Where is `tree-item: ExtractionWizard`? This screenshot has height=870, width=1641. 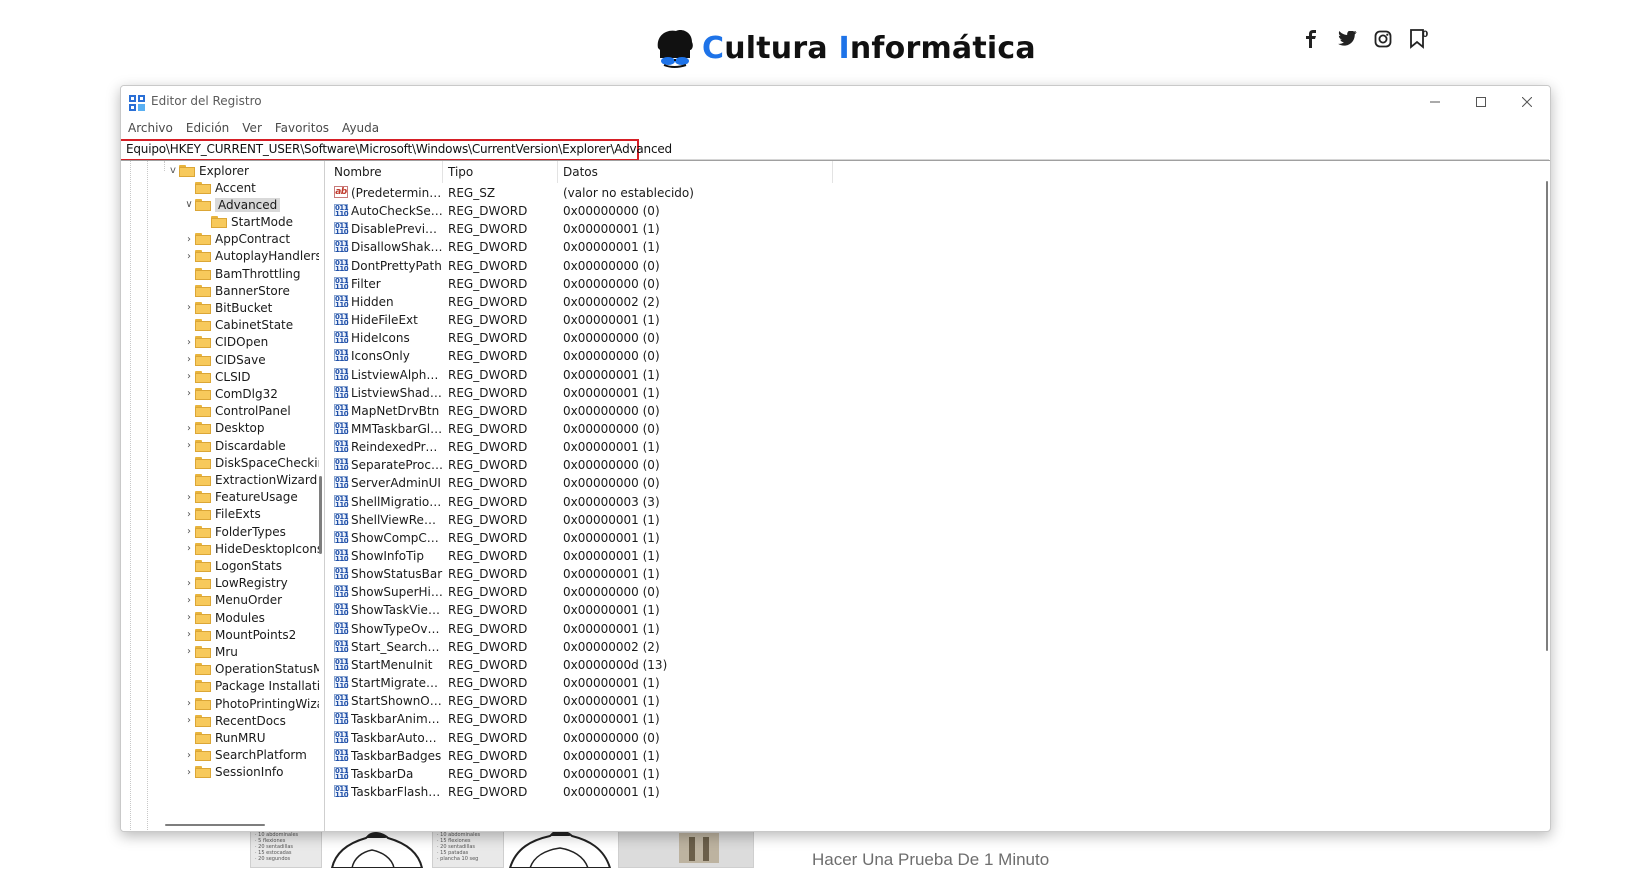 tree-item: ExtractionWizard is located at coordinates (250, 479).